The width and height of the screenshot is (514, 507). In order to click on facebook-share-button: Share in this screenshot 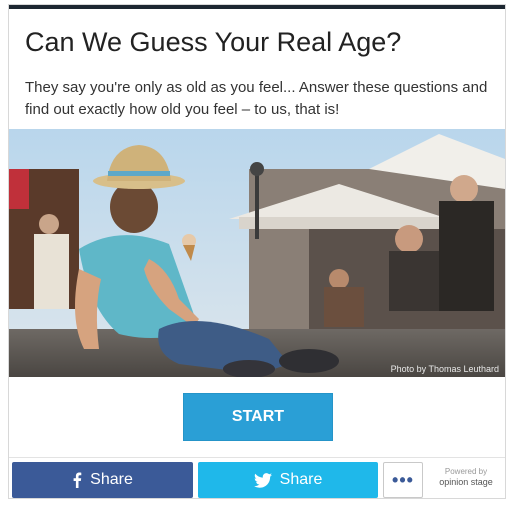, I will do `click(102, 480)`.